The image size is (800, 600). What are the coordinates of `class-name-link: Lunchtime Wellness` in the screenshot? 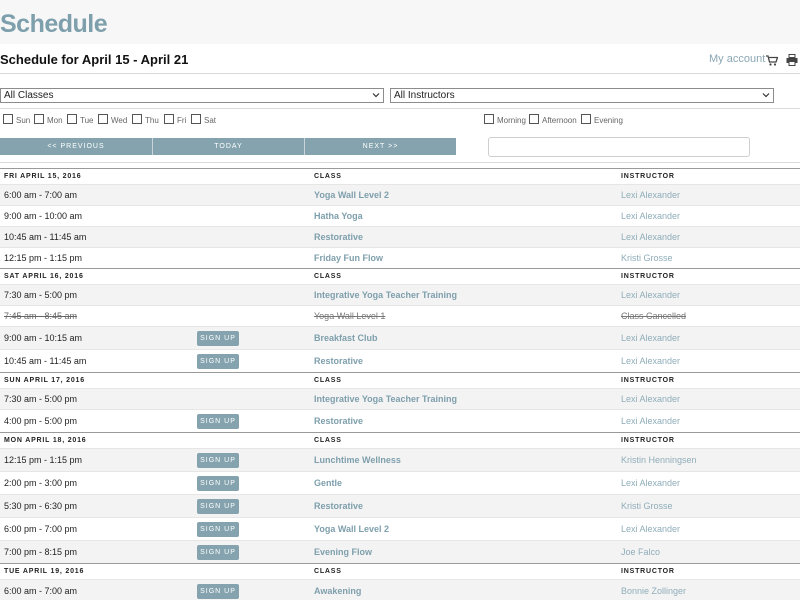 It's located at (357, 460).